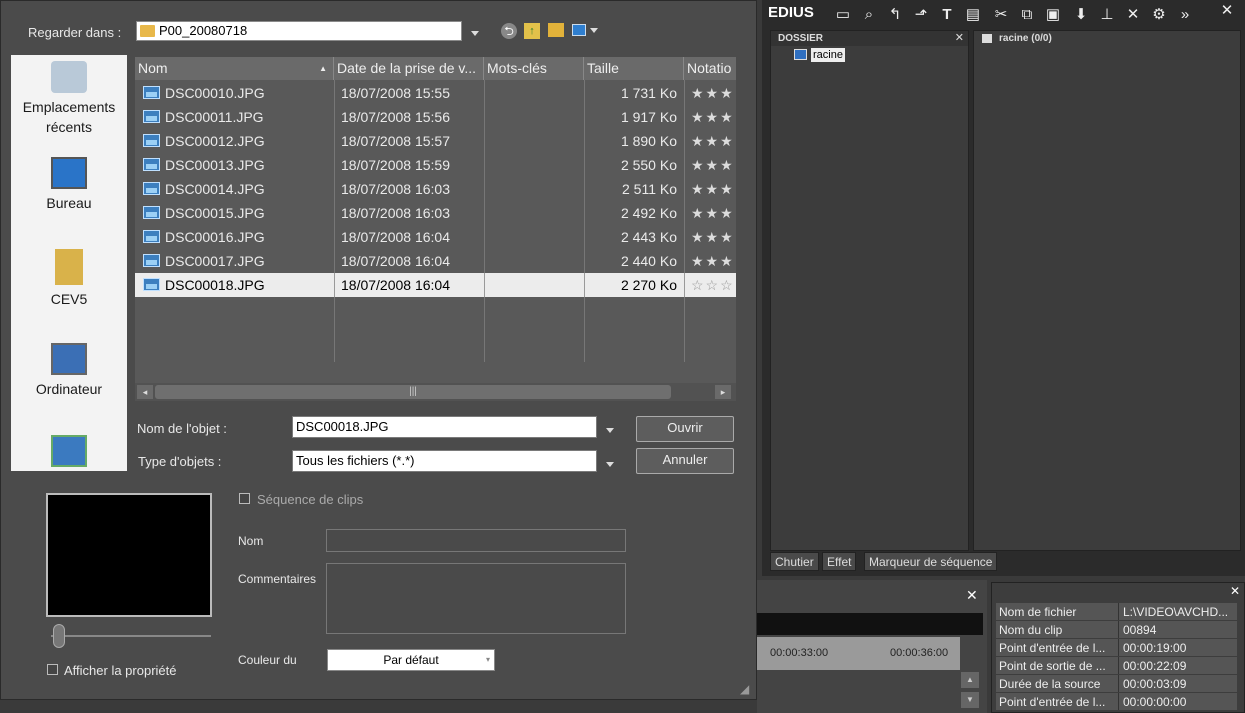 Image resolution: width=1245 pixels, height=713 pixels. What do you see at coordinates (267, 660) in the screenshot?
I see `color-label: Couleur du` at bounding box center [267, 660].